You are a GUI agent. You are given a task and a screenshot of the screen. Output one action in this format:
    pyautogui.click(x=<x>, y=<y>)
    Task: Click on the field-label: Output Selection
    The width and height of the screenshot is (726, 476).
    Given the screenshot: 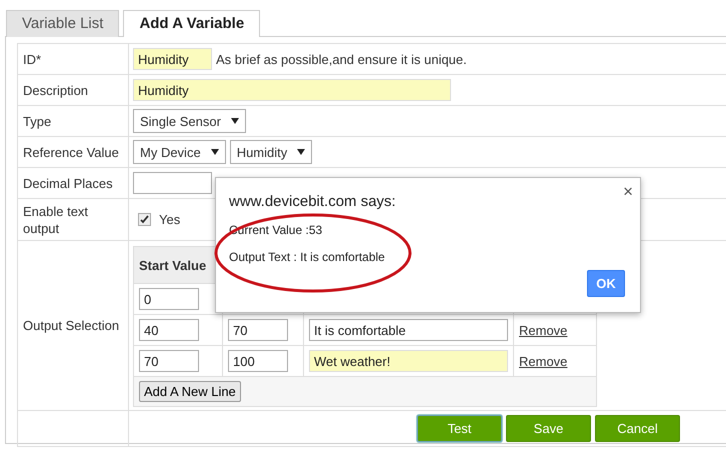 What is the action you would take?
    pyautogui.click(x=71, y=325)
    